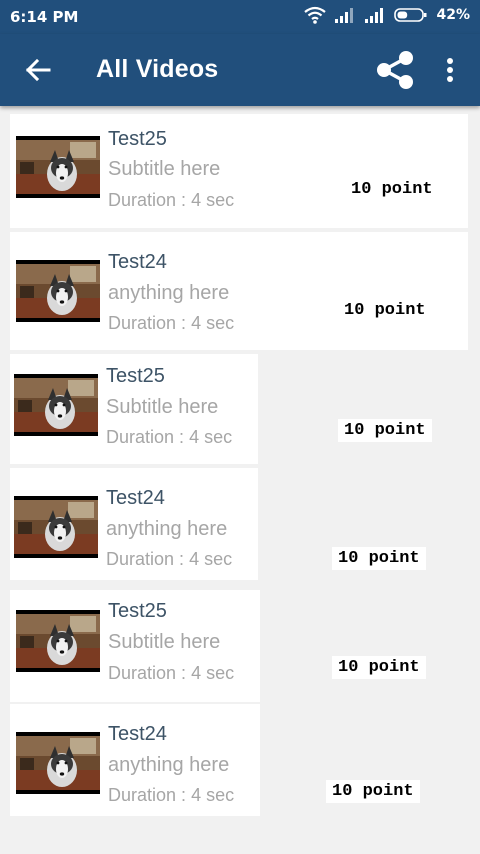 This screenshot has width=480, height=854. What do you see at coordinates (387, 15) in the screenshot?
I see `status-icons: 42%` at bounding box center [387, 15].